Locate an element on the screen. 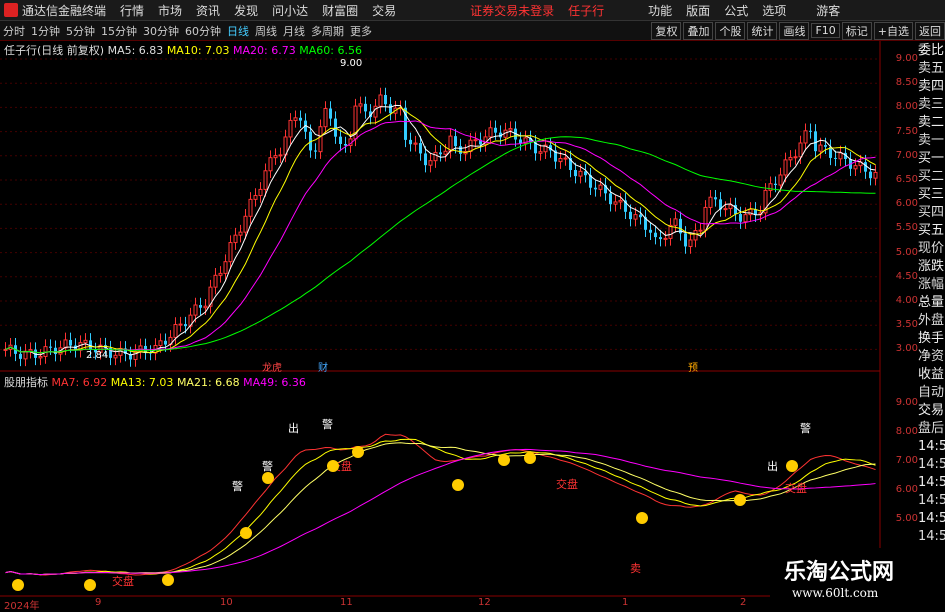  event-finance: 财 is located at coordinates (323, 366).